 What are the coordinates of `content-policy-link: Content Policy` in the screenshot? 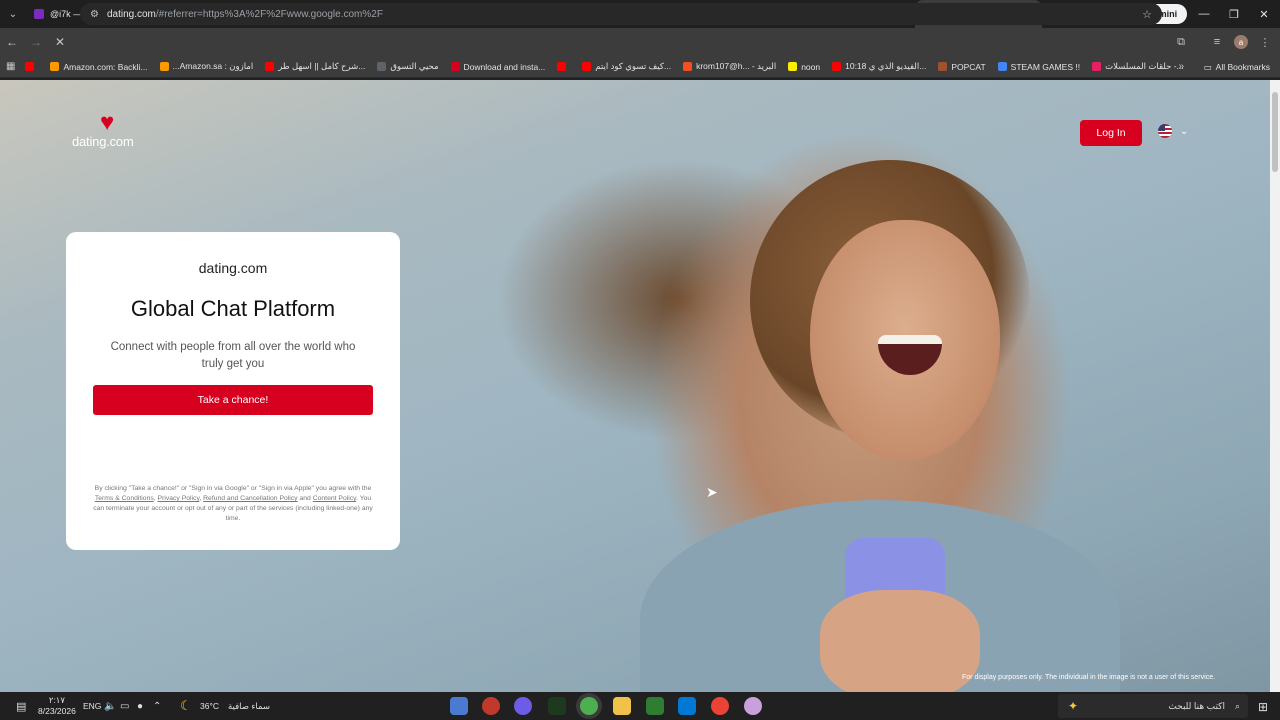 It's located at (334, 498).